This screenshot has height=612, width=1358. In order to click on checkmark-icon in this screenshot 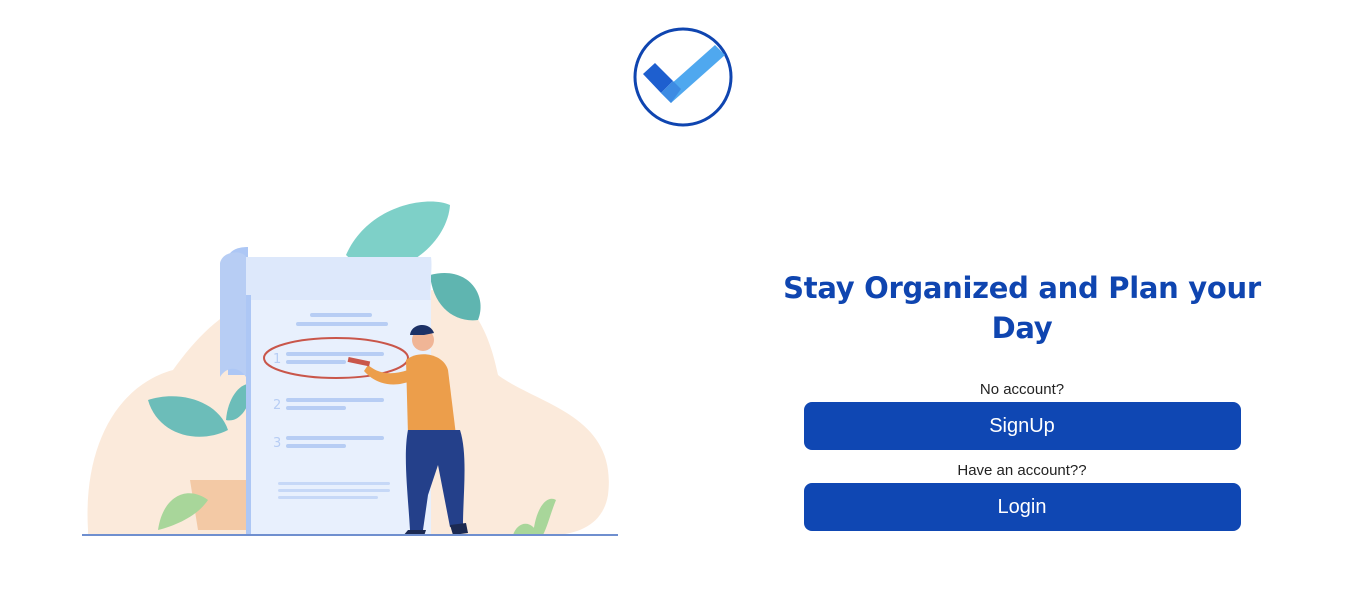, I will do `click(683, 77)`.